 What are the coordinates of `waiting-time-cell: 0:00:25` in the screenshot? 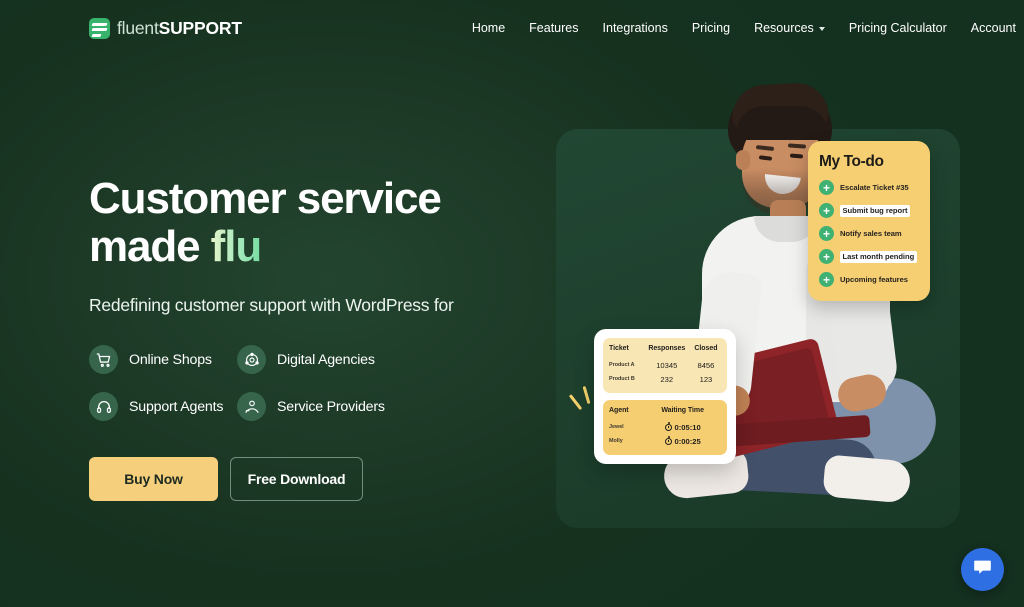 It's located at (682, 441).